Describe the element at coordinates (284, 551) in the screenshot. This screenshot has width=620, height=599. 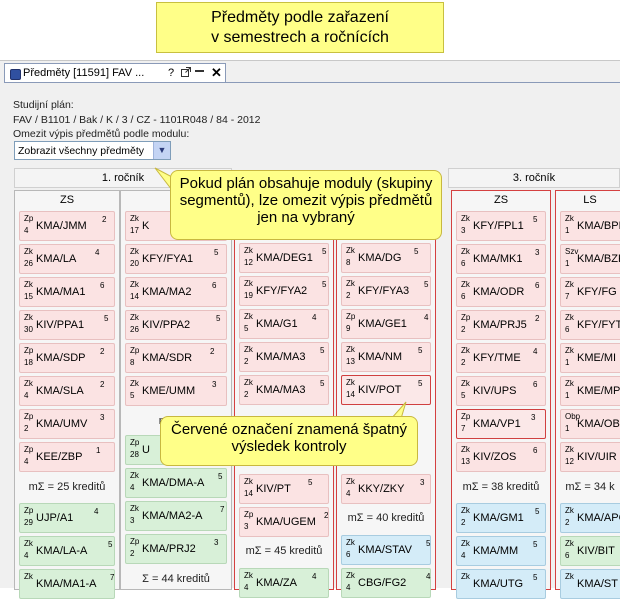
I see `credit-sum: mΣ = 45 kreditů` at that location.